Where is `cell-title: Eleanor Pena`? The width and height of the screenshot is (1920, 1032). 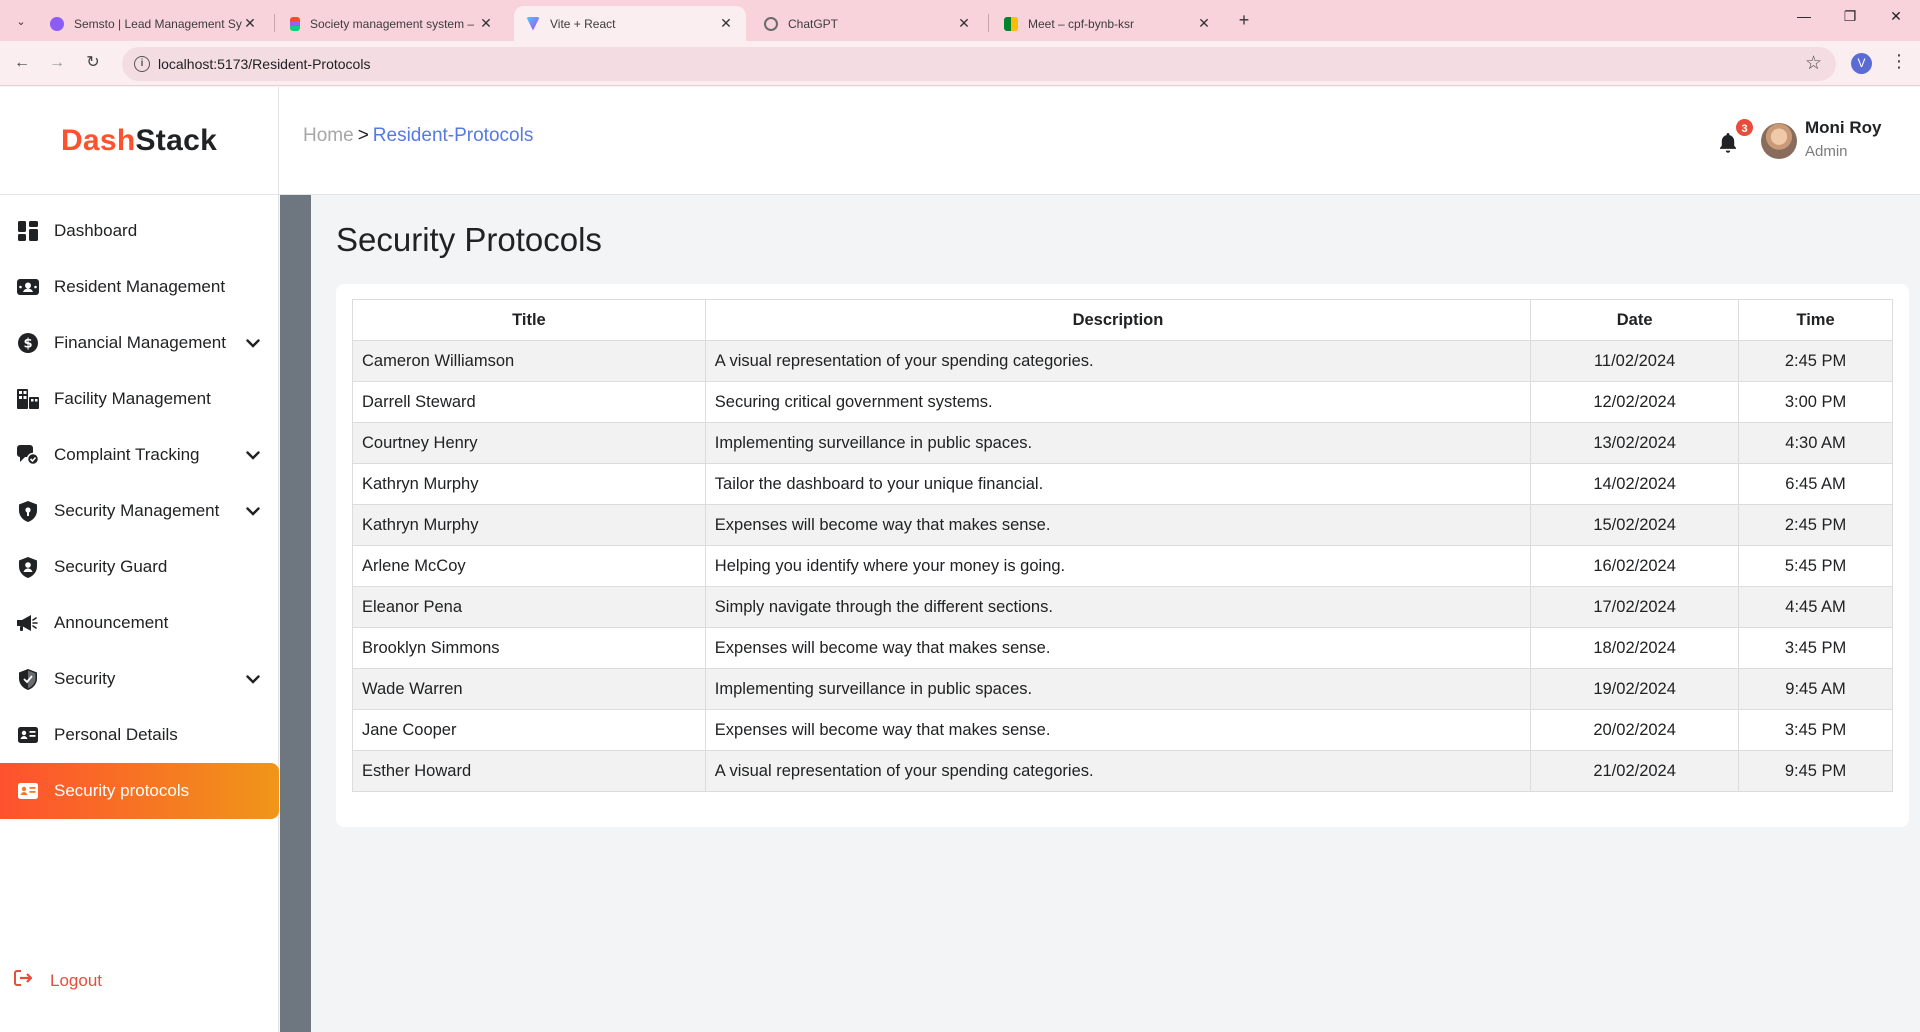 cell-title: Eleanor Pena is located at coordinates (529, 607).